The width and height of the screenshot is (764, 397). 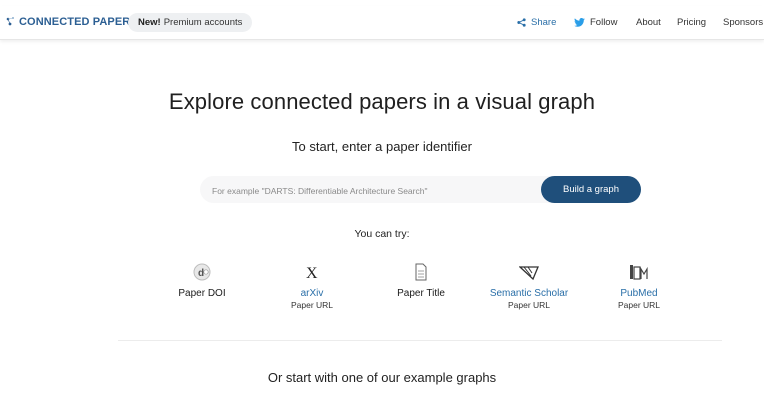 I want to click on section-divider, so click(x=420, y=340).